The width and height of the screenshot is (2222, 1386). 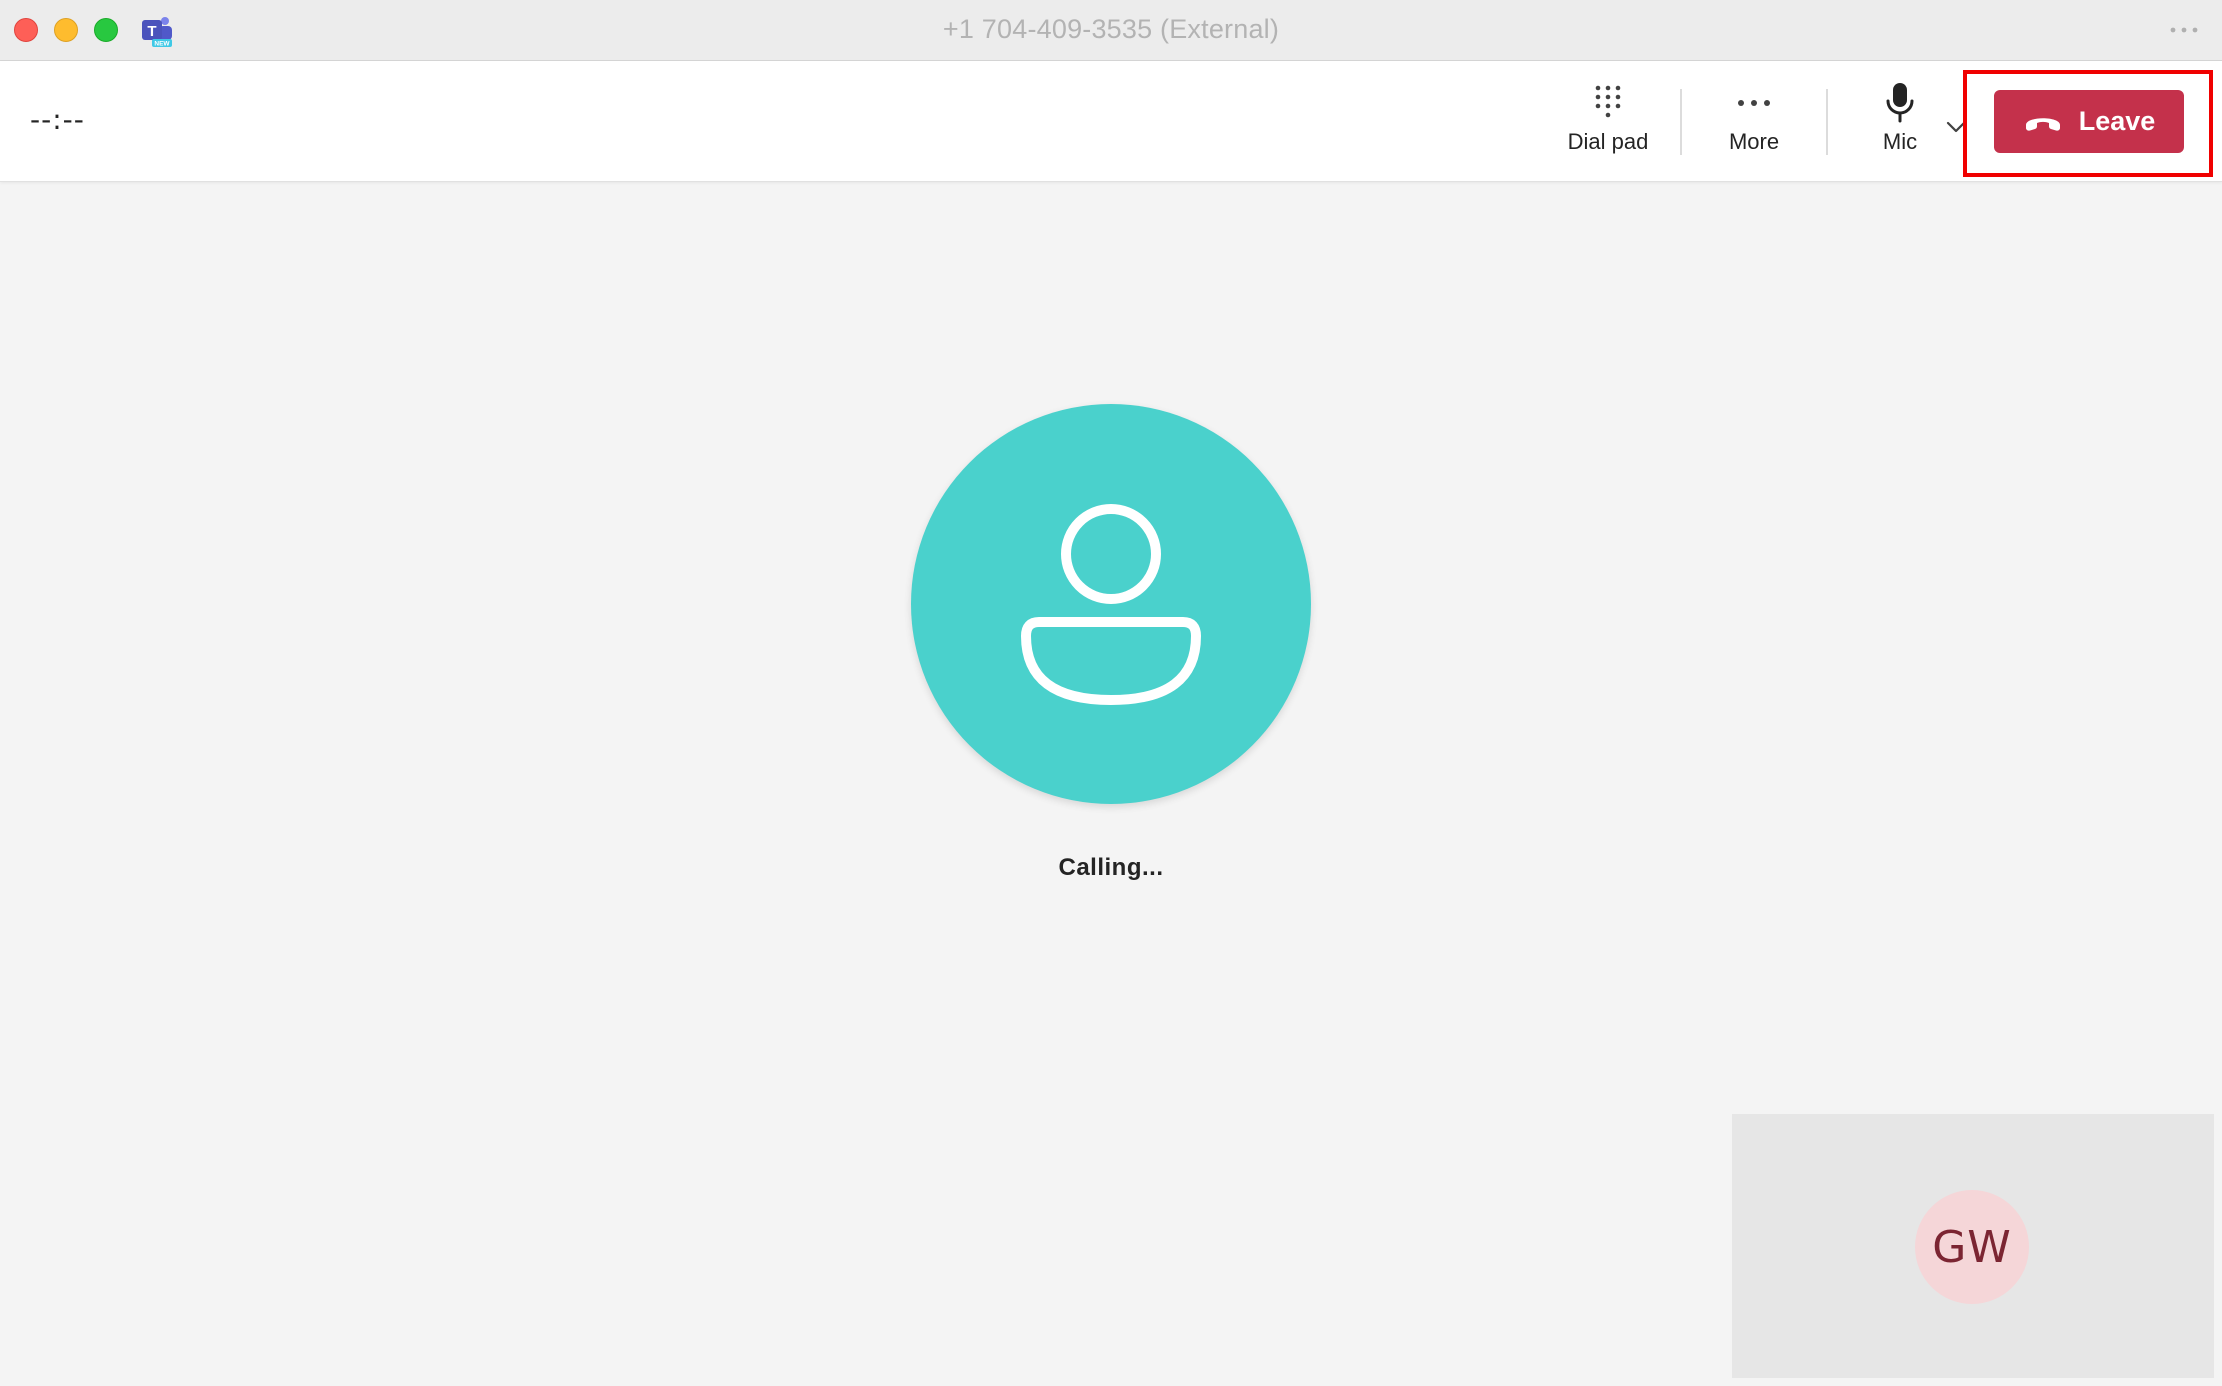 I want to click on more-label: More, so click(x=1754, y=141).